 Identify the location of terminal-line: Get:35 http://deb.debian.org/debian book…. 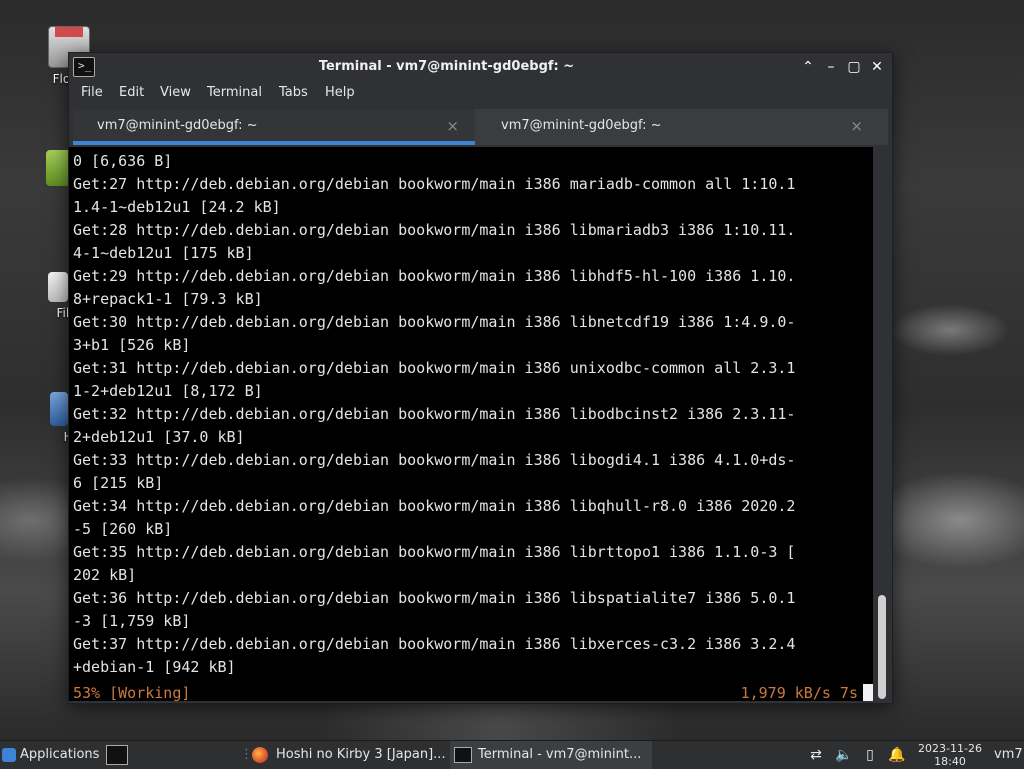
(434, 552).